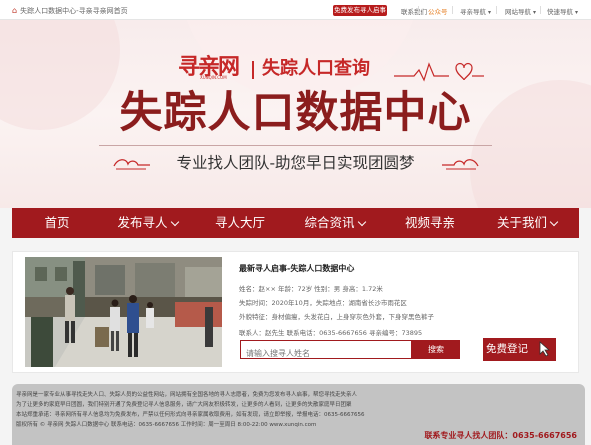 This screenshot has height=445, width=591. I want to click on nav-item-news: 综合资讯, so click(335, 223).